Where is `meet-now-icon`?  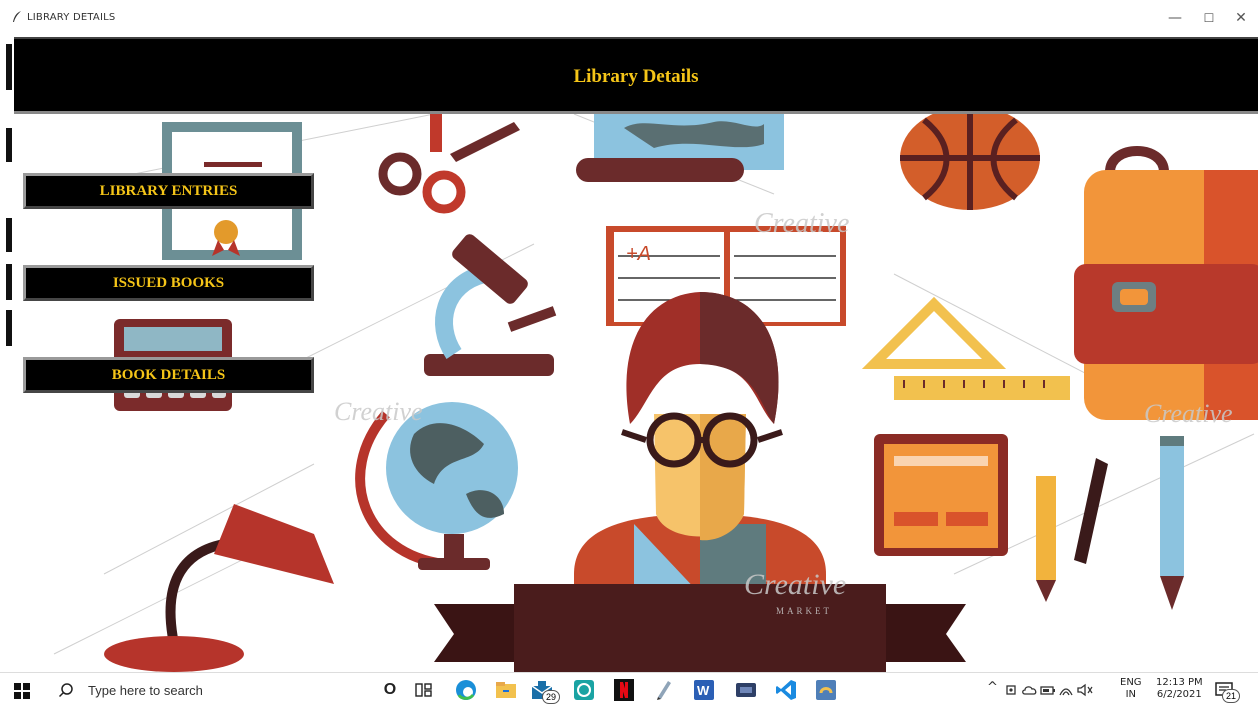 meet-now-icon is located at coordinates (1012, 690).